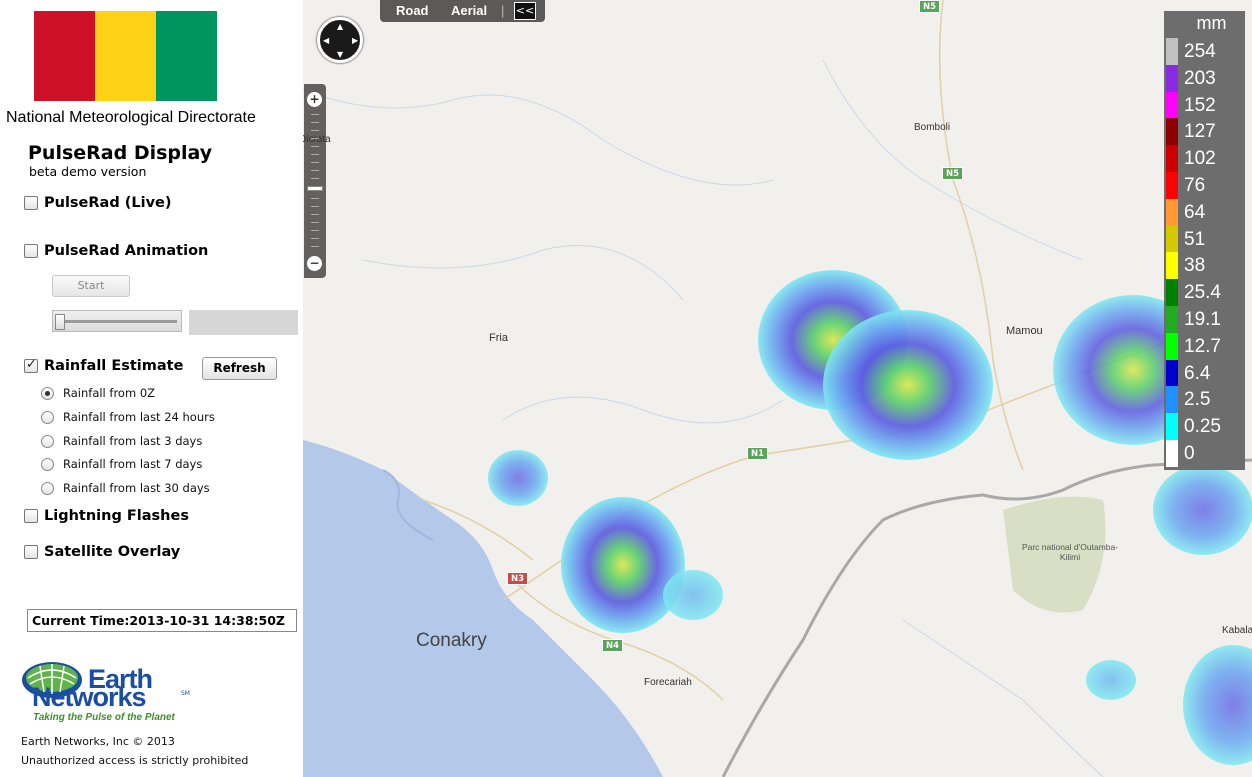 The image size is (1252, 777). I want to click on legend-value: 152, so click(1200, 105).